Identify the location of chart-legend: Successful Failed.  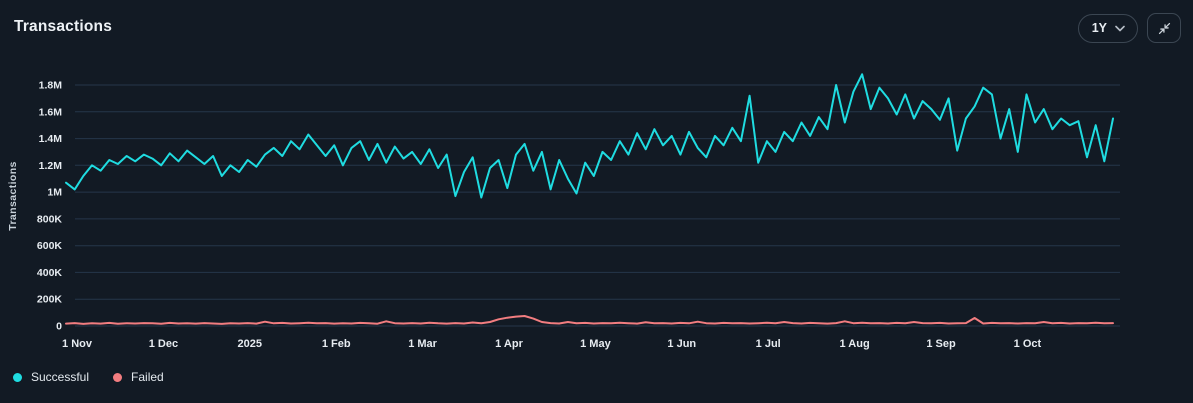
(88, 377).